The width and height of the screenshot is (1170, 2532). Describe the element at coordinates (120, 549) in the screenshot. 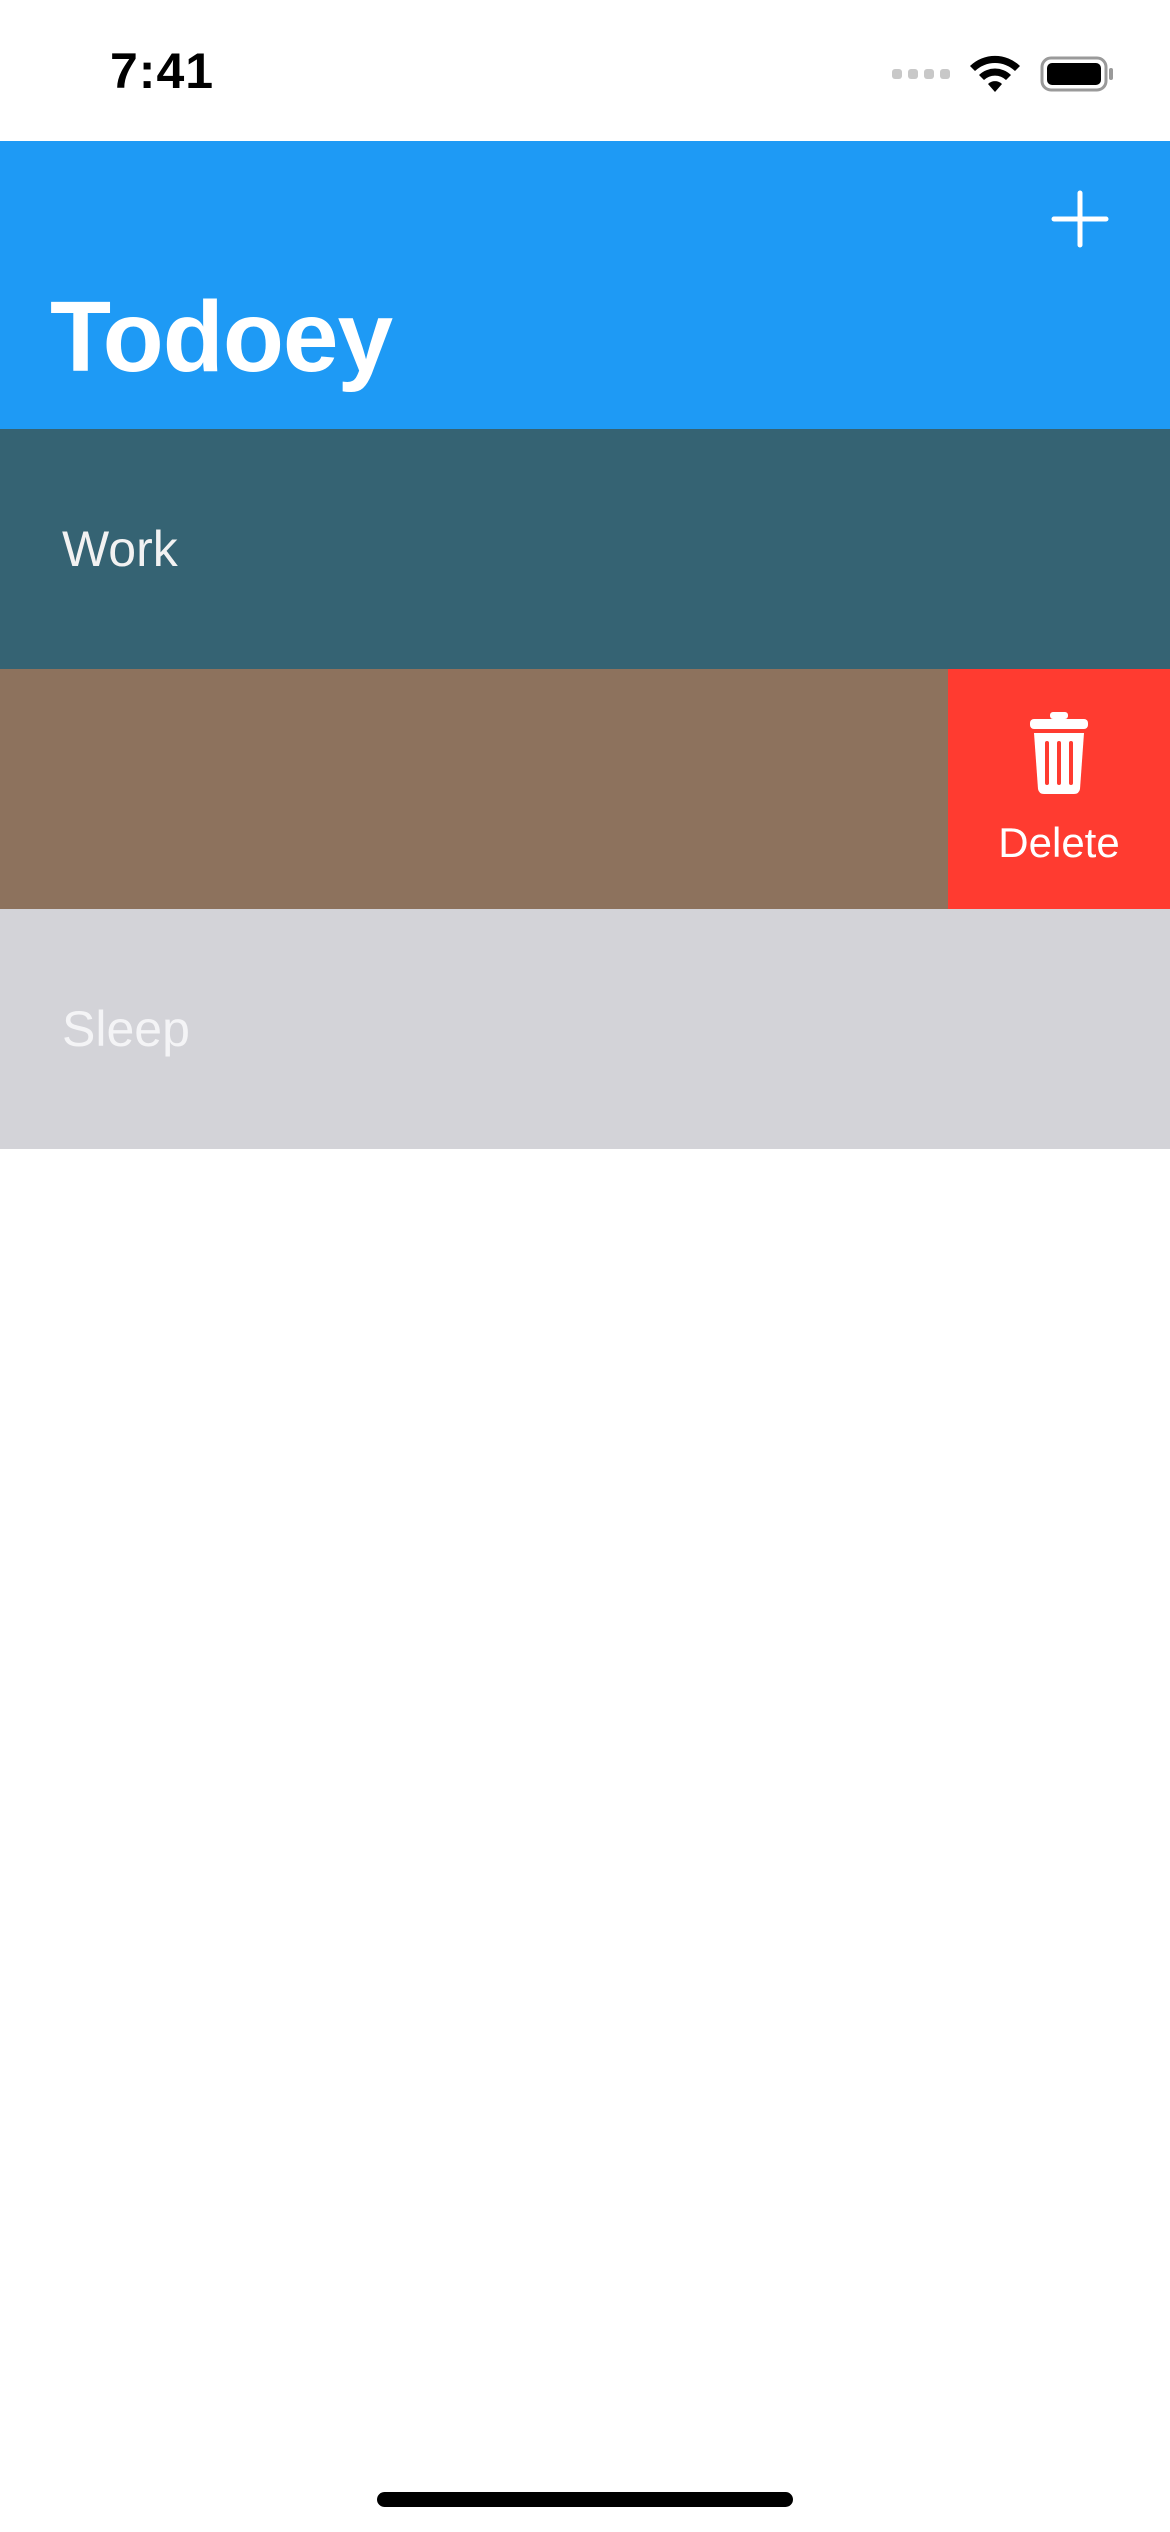

I see `category-label: Work` at that location.